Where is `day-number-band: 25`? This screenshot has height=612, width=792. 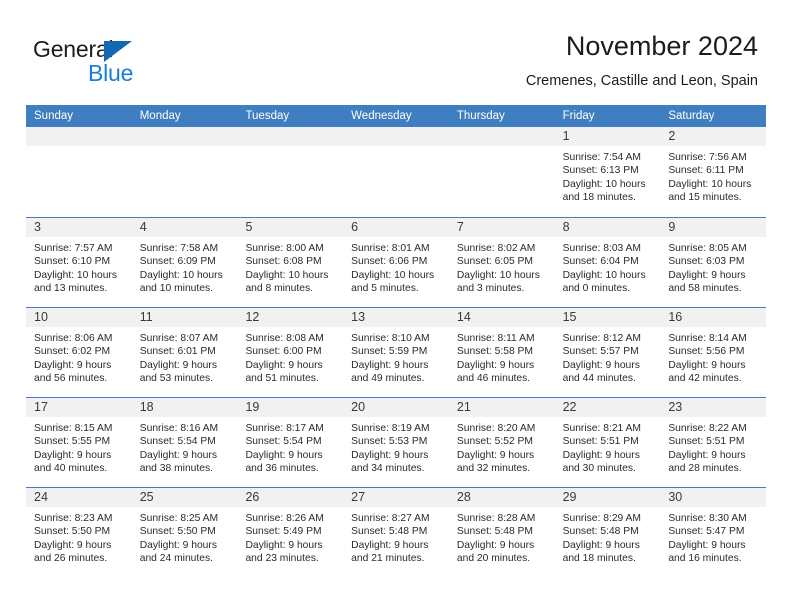
day-number-band: 25 is located at coordinates (184, 497).